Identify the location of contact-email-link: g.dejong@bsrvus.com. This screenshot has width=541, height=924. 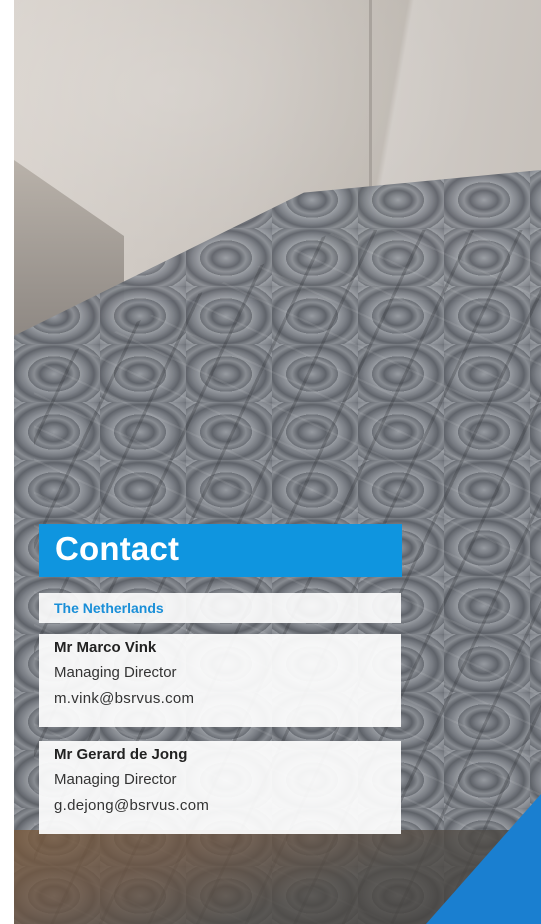
(131, 806).